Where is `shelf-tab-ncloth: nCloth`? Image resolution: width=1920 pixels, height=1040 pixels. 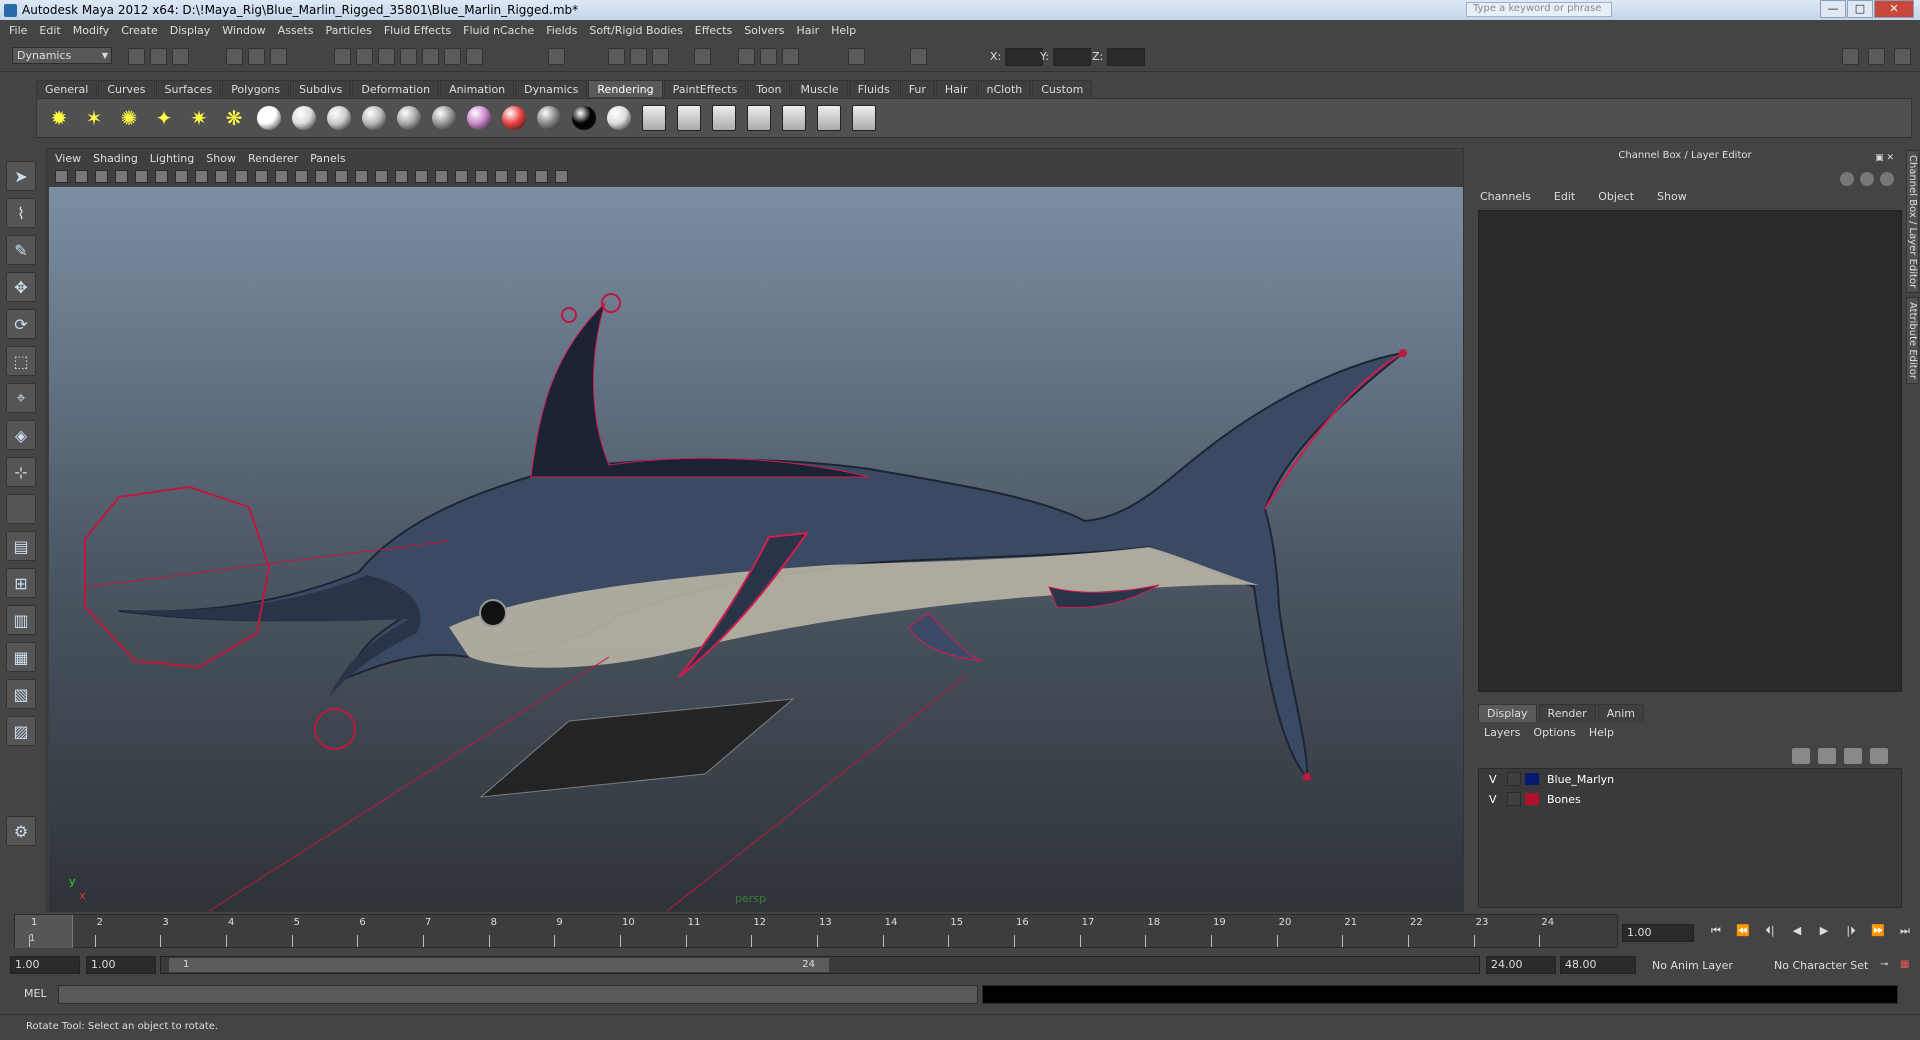
shelf-tab-ncloth: nCloth is located at coordinates (1004, 88).